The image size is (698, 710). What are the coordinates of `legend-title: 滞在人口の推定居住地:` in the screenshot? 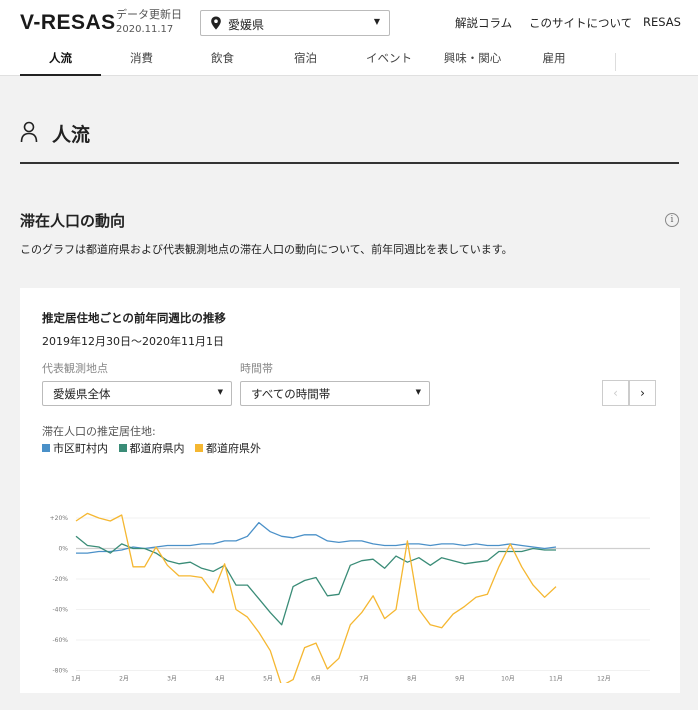 It's located at (99, 431).